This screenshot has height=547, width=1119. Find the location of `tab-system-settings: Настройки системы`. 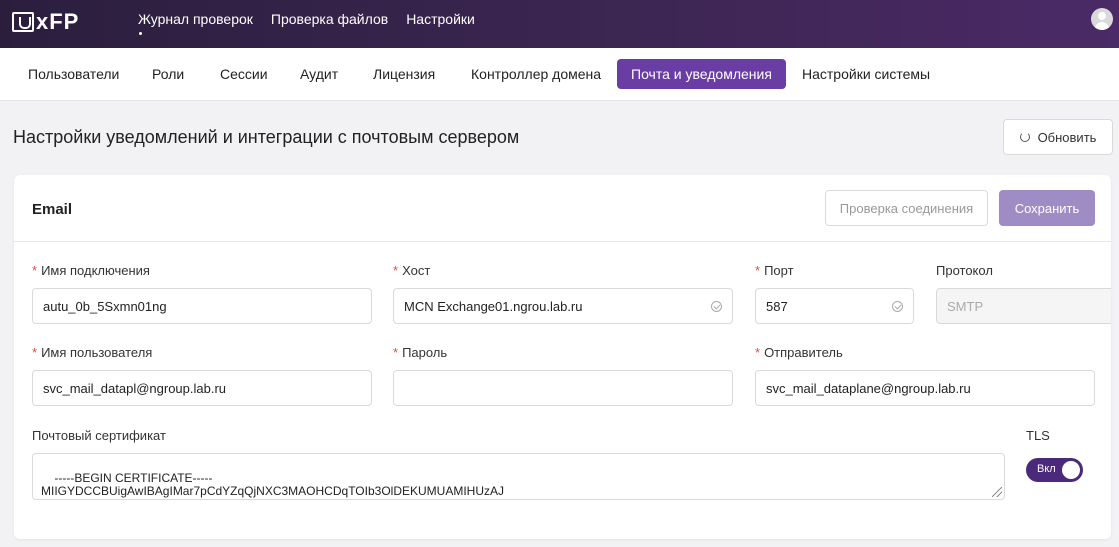

tab-system-settings: Настройки системы is located at coordinates (866, 74).